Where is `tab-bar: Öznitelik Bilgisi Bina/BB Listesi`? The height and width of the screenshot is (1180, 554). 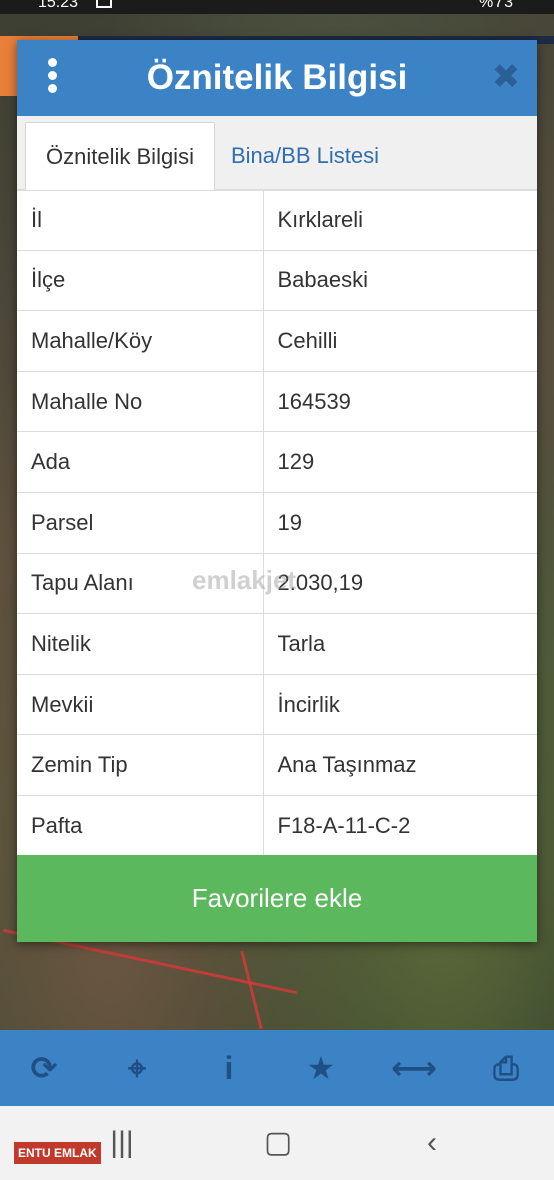
tab-bar: Öznitelik Bilgisi Bina/BB Listesi is located at coordinates (277, 153).